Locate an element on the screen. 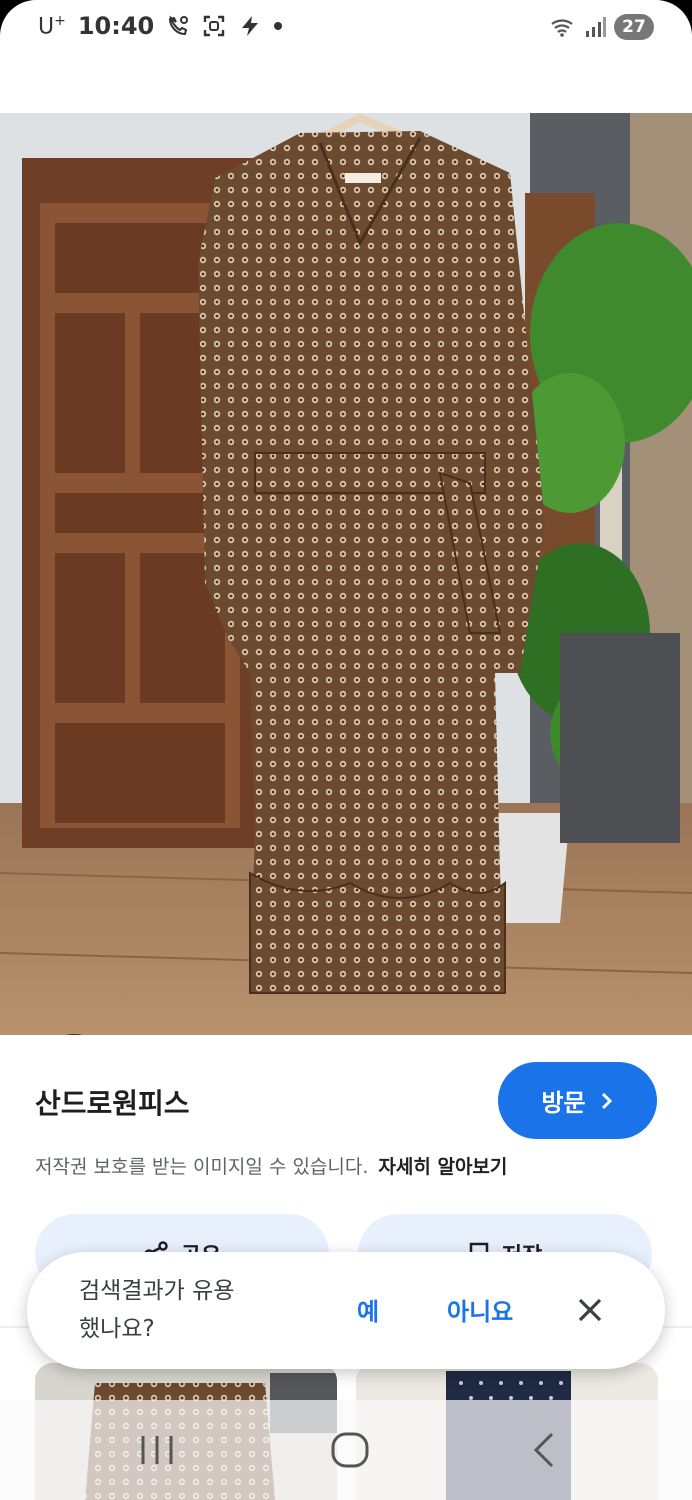 Image resolution: width=692 pixels, height=1500 pixels. carrier-sup: + is located at coordinates (60, 20).